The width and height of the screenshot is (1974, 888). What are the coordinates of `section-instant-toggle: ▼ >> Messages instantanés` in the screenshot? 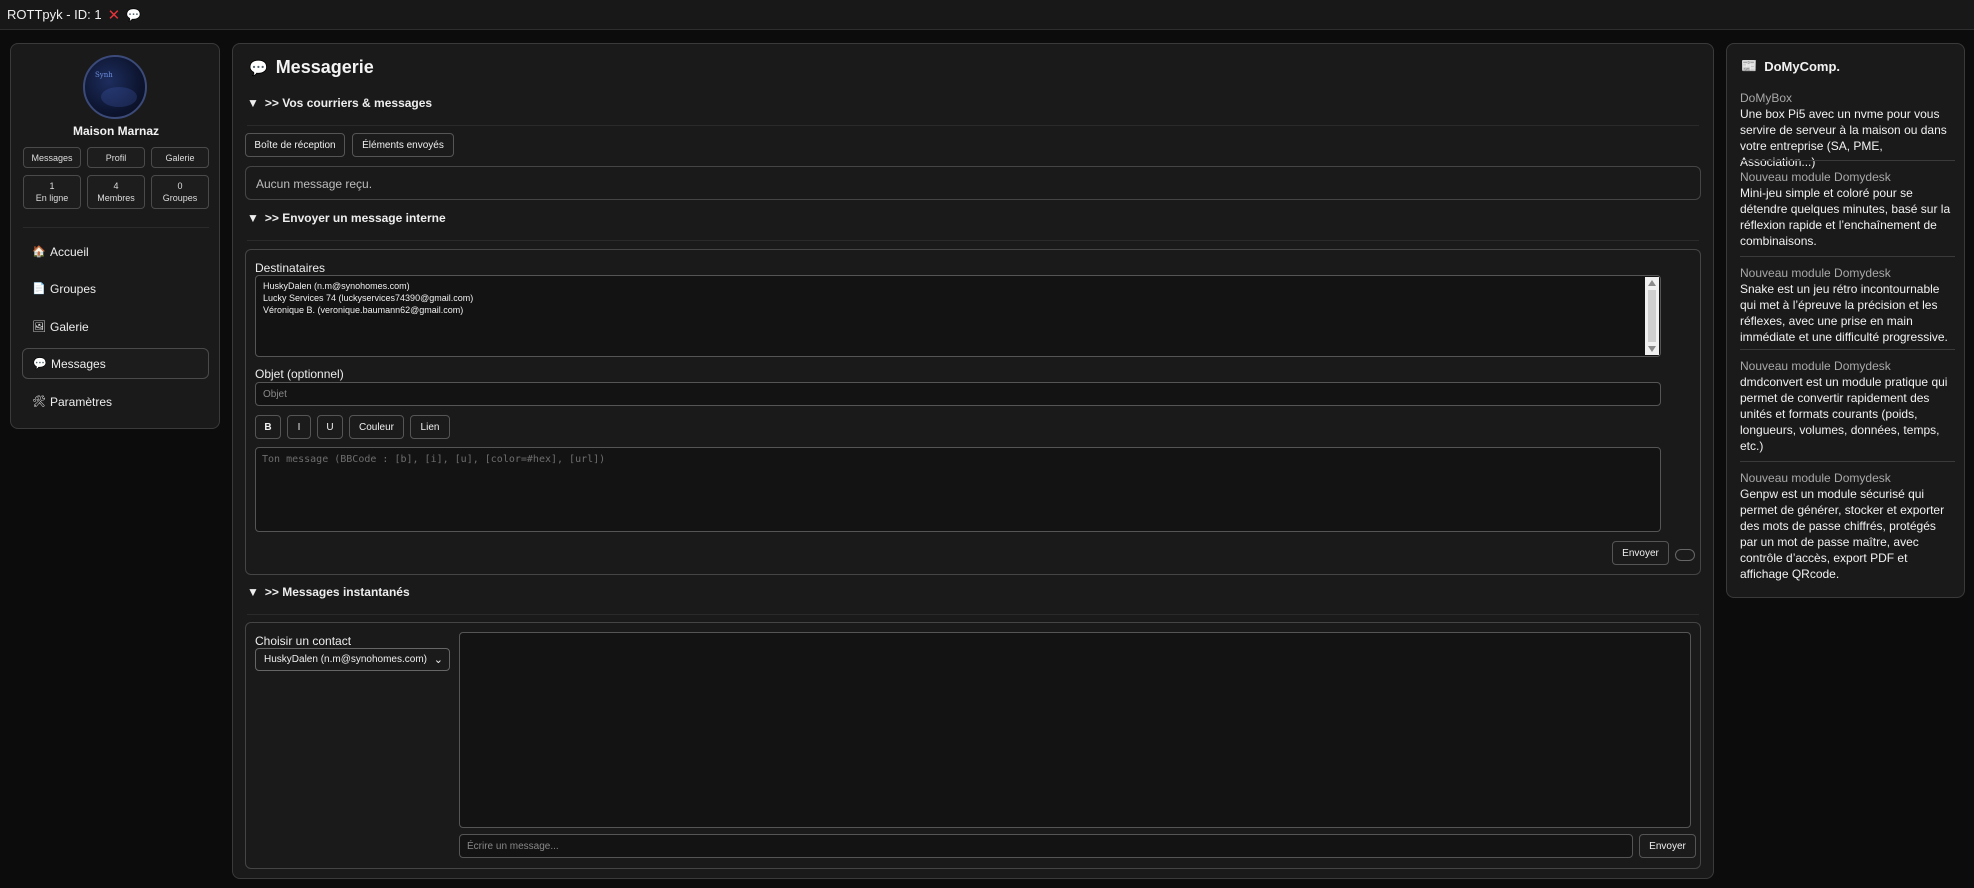 It's located at (328, 592).